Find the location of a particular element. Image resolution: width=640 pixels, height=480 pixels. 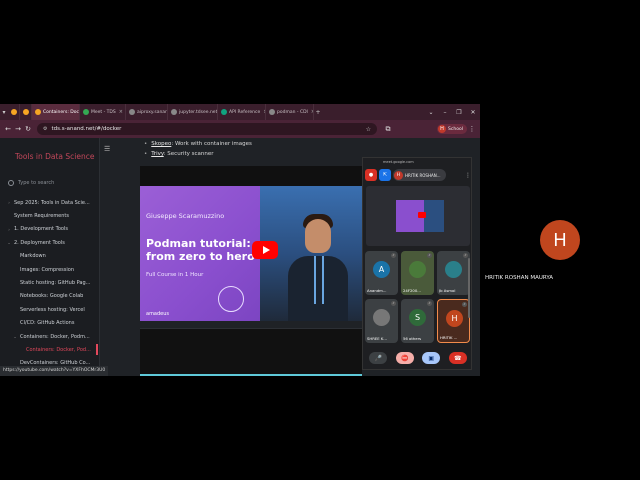

present-icon: ▣ is located at coordinates (431, 358).